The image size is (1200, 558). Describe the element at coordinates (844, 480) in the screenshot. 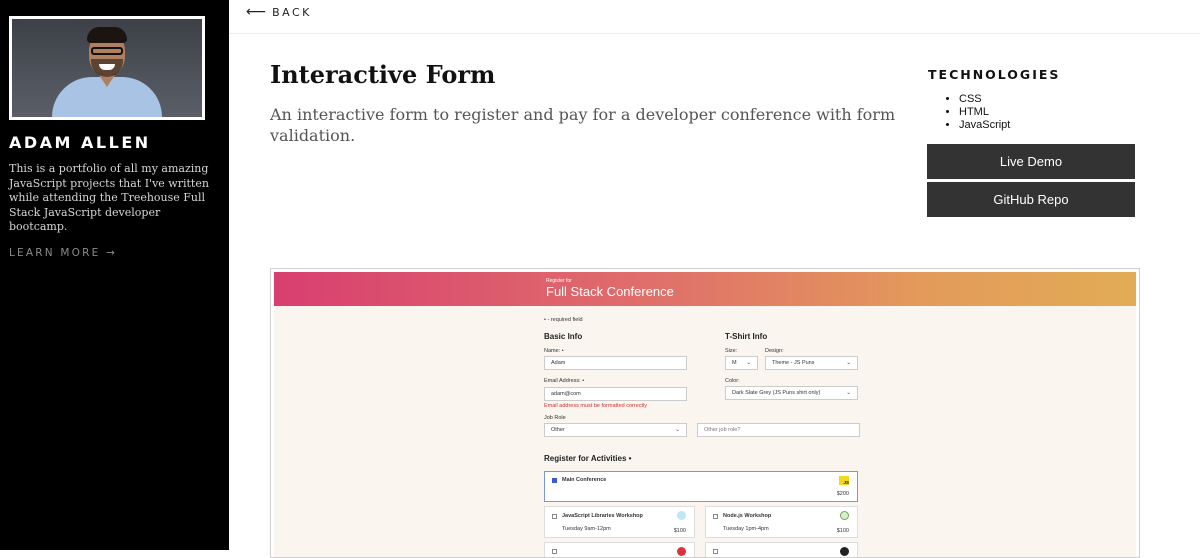

I see `javascript-logo-icon: JS` at that location.